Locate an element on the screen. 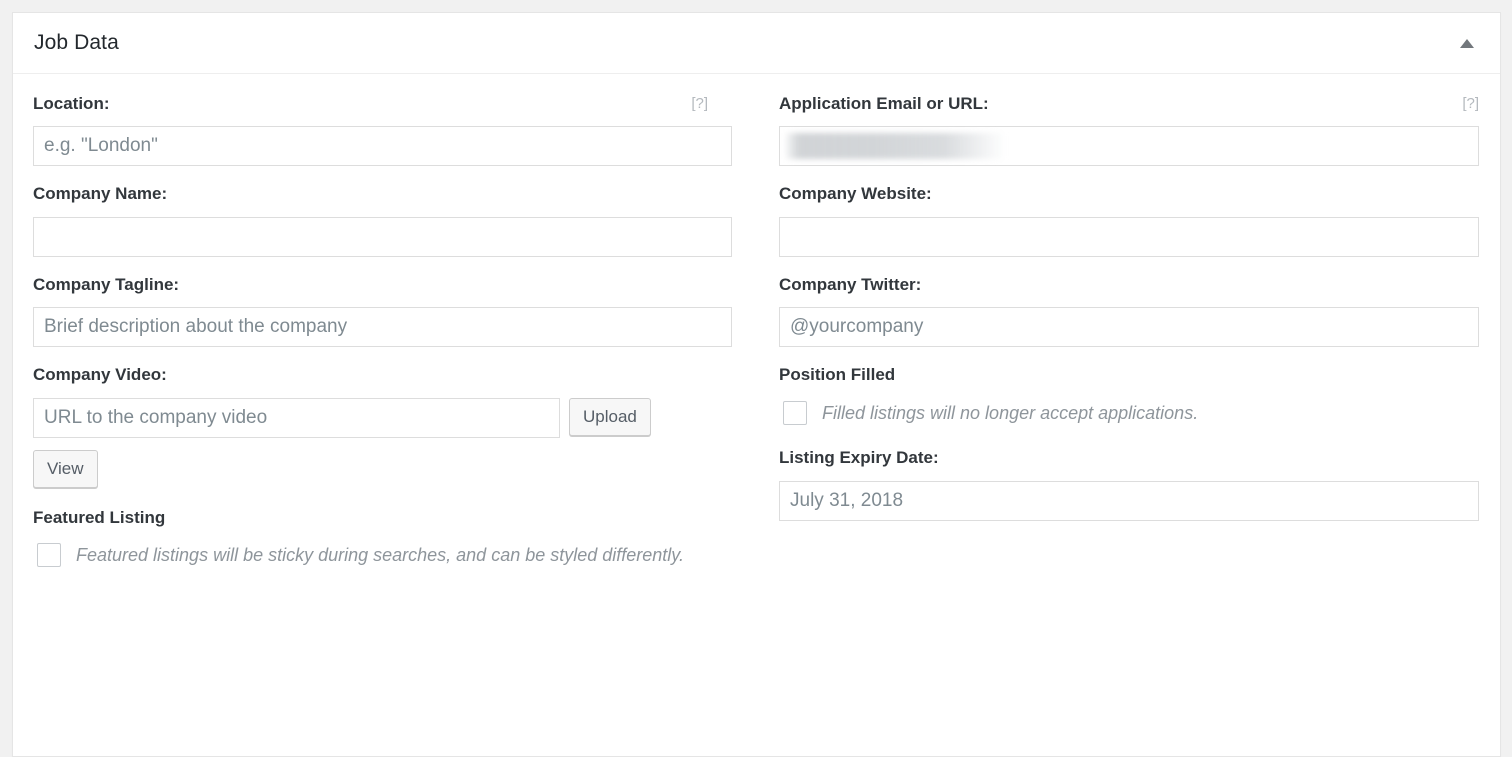 Image resolution: width=1512 pixels, height=757 pixels. company-website-input is located at coordinates (1129, 236).